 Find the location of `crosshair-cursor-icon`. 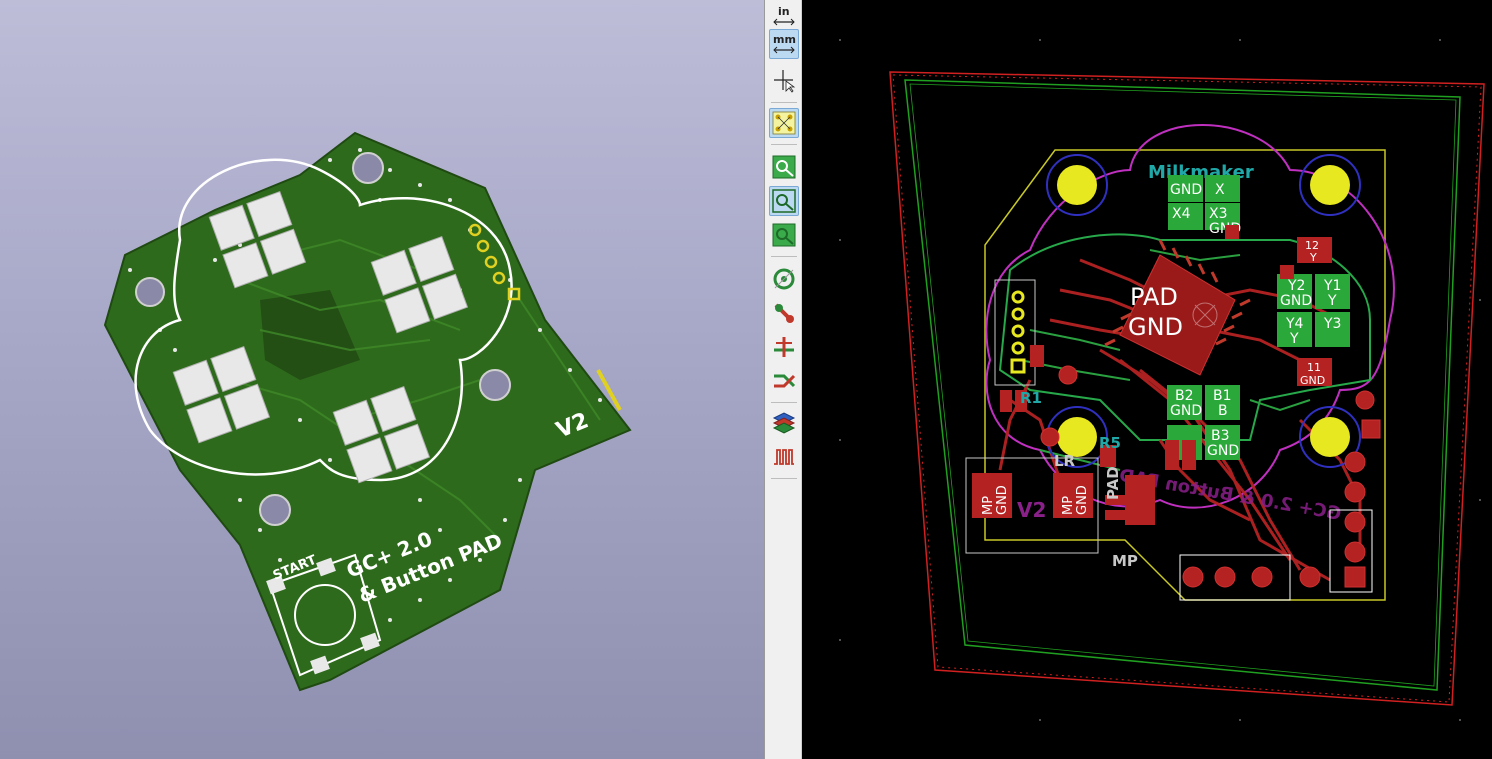

crosshair-cursor-icon is located at coordinates (785, 81).